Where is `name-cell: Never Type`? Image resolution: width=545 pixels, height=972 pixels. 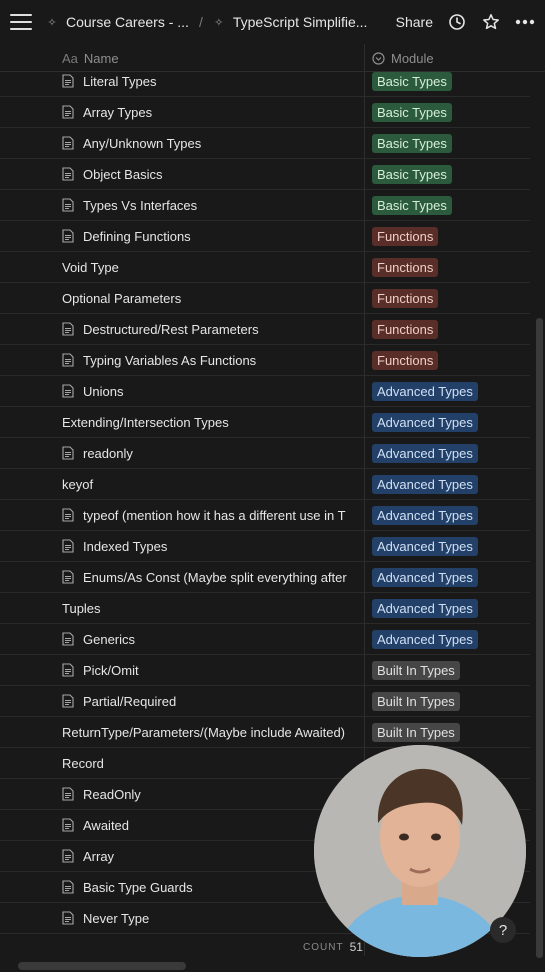
name-cell: Never Type is located at coordinates (212, 918).